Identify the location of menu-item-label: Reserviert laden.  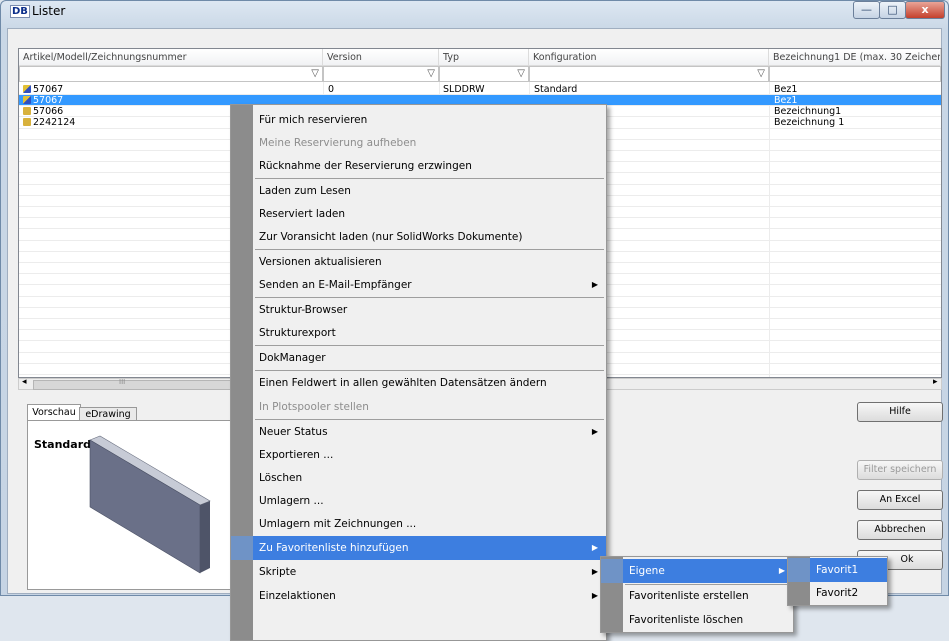
(302, 214).